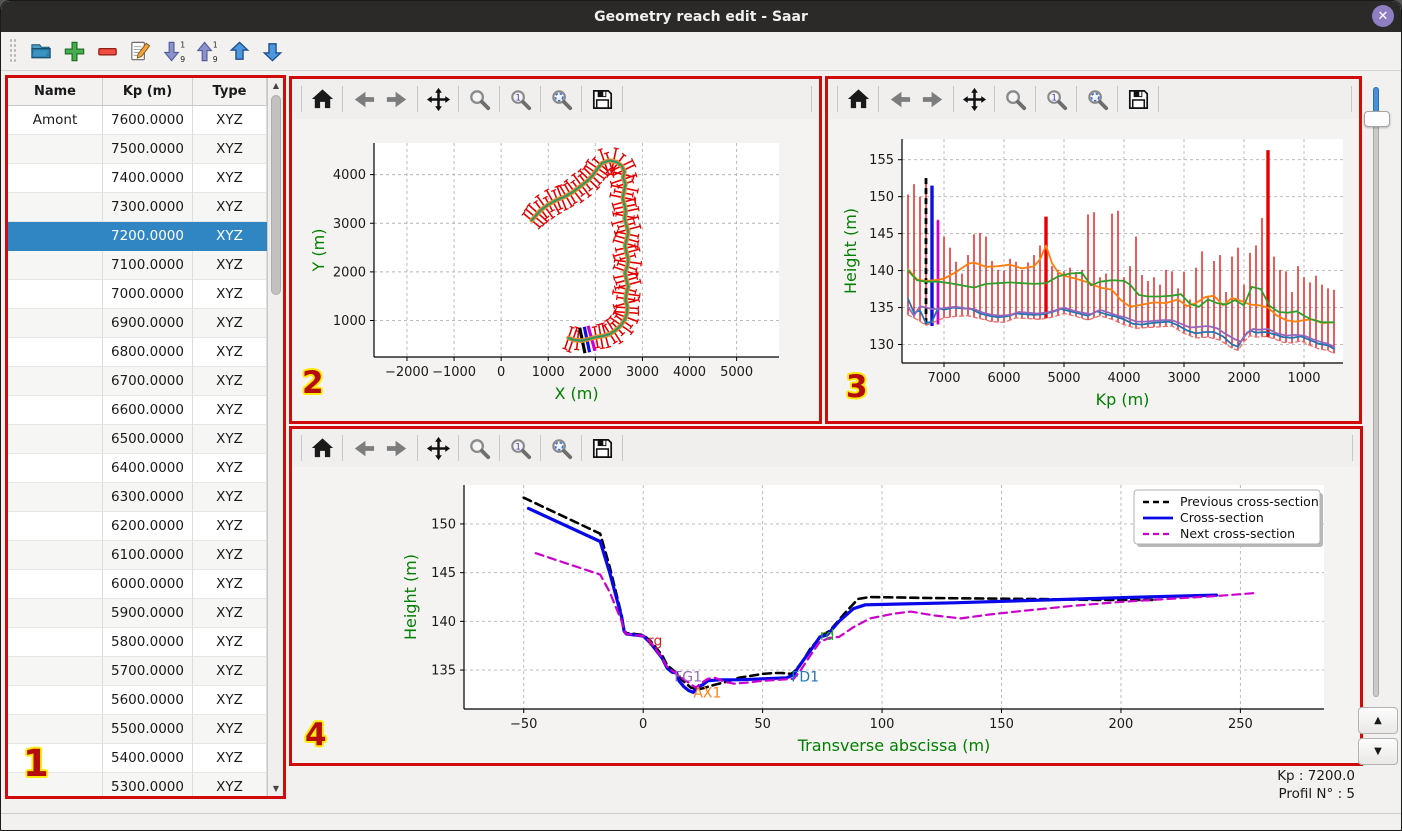 The width and height of the screenshot is (1402, 831). I want to click on table-row: Amont 7600.0000 XYZ, so click(137, 120).